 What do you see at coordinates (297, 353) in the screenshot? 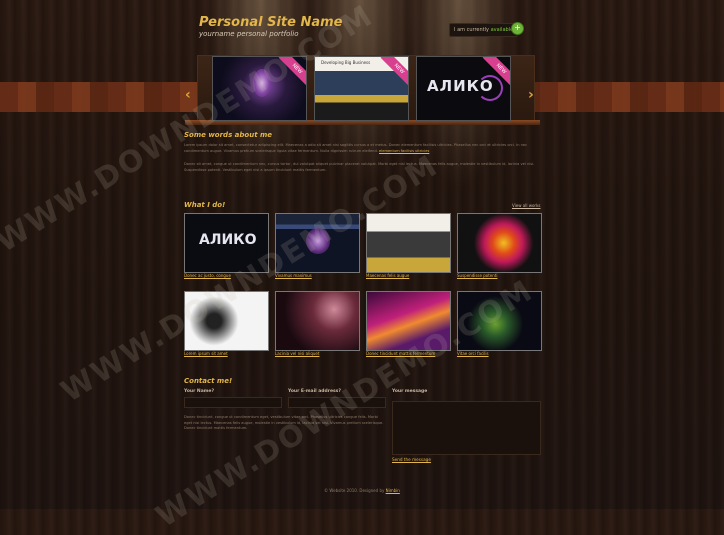
I see `work-caption-6: Lacinia vel nisi aliquet` at bounding box center [297, 353].